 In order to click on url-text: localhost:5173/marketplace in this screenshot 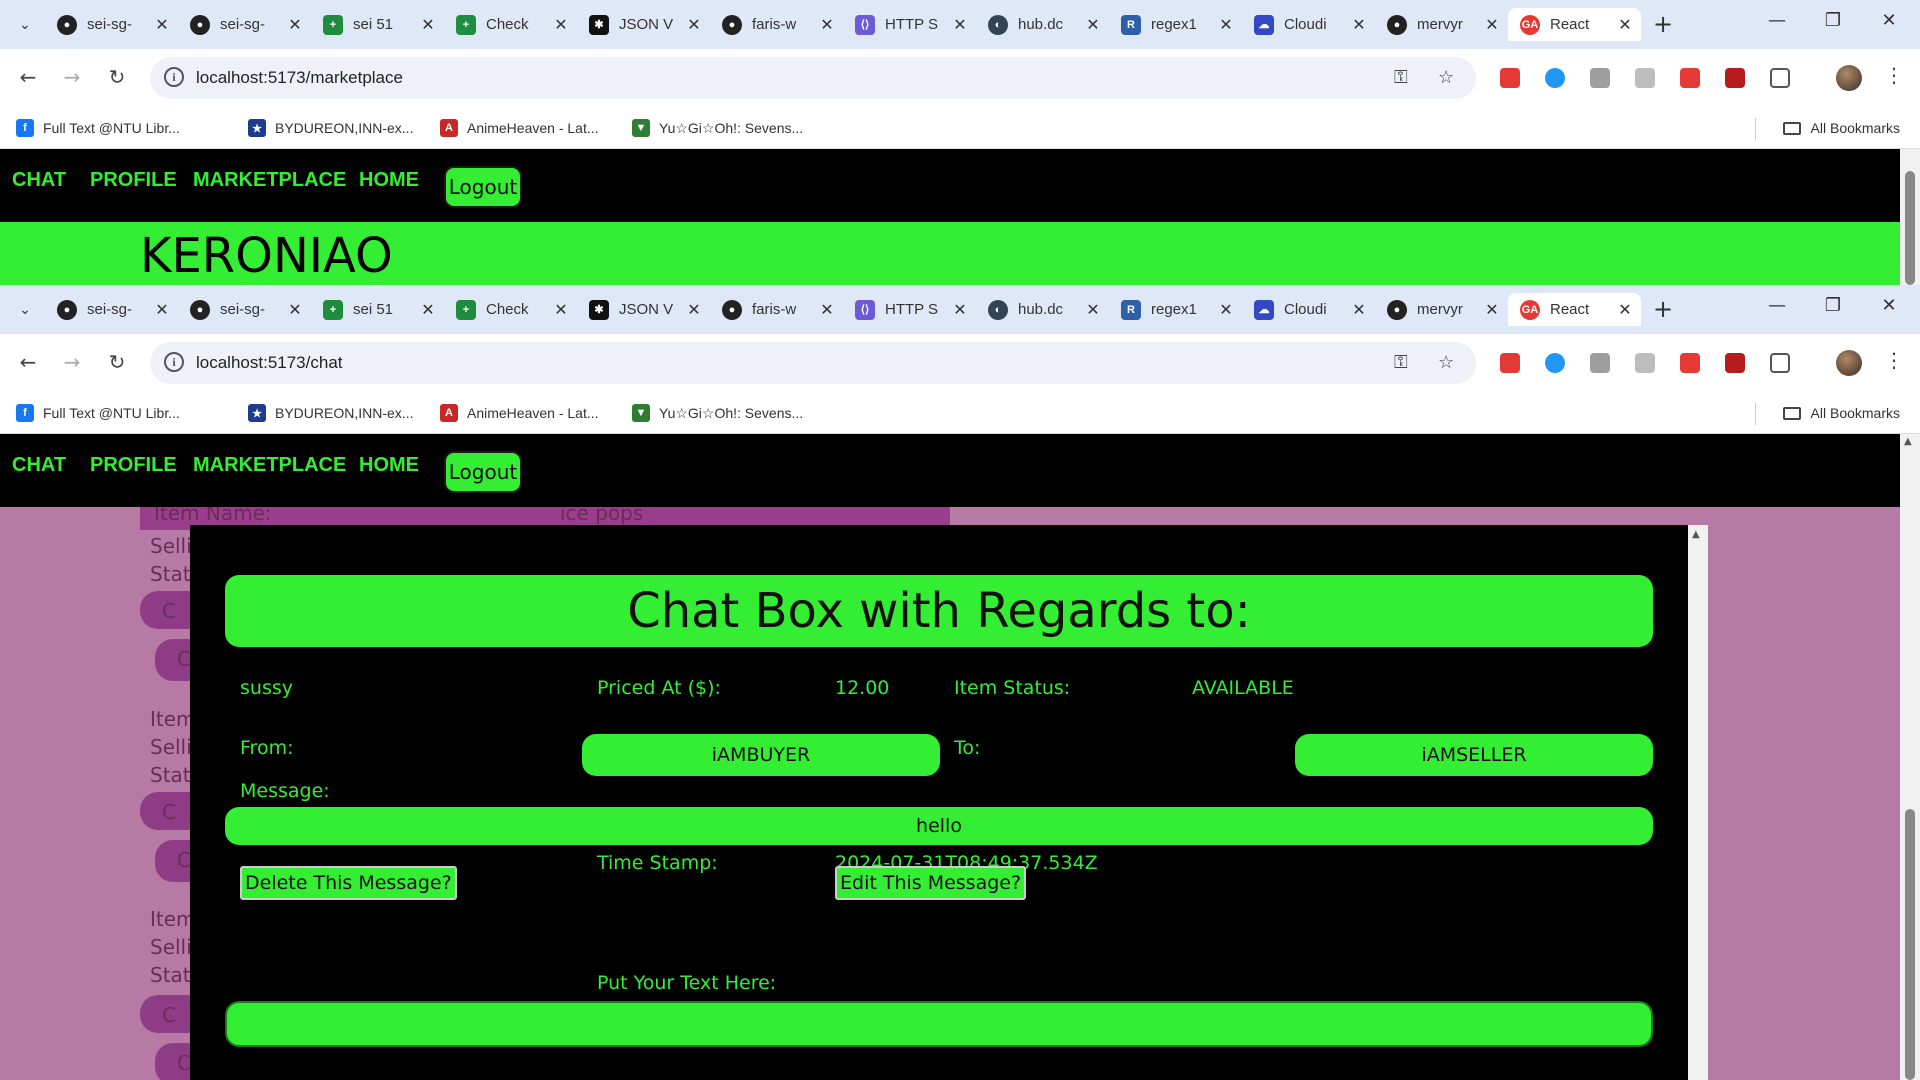, I will do `click(299, 78)`.